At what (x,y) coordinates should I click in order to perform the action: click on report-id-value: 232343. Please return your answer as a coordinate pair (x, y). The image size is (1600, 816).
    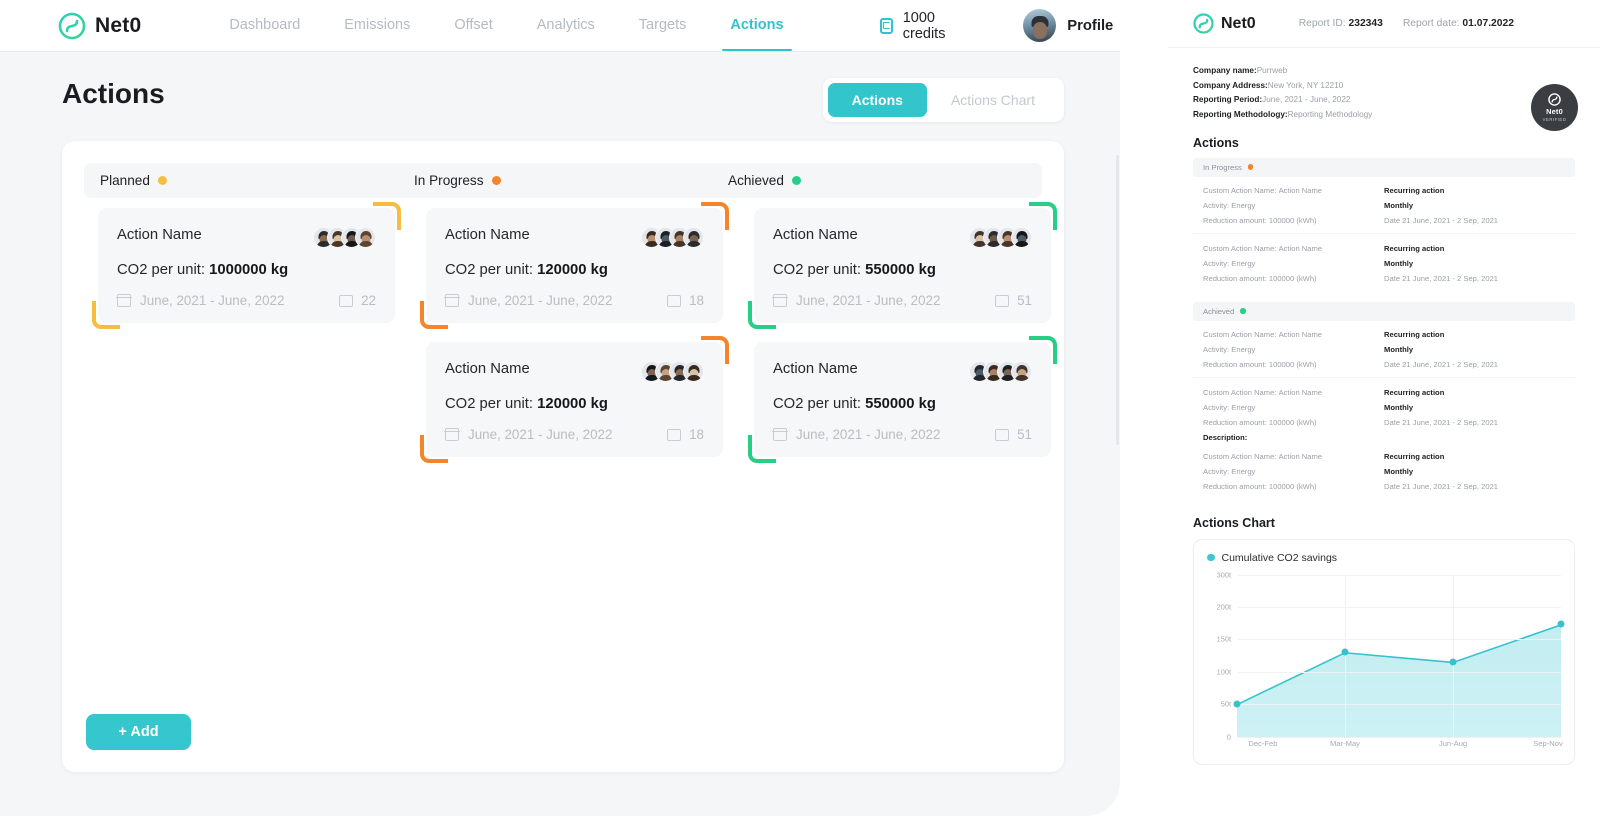
    Looking at the image, I should click on (1365, 23).